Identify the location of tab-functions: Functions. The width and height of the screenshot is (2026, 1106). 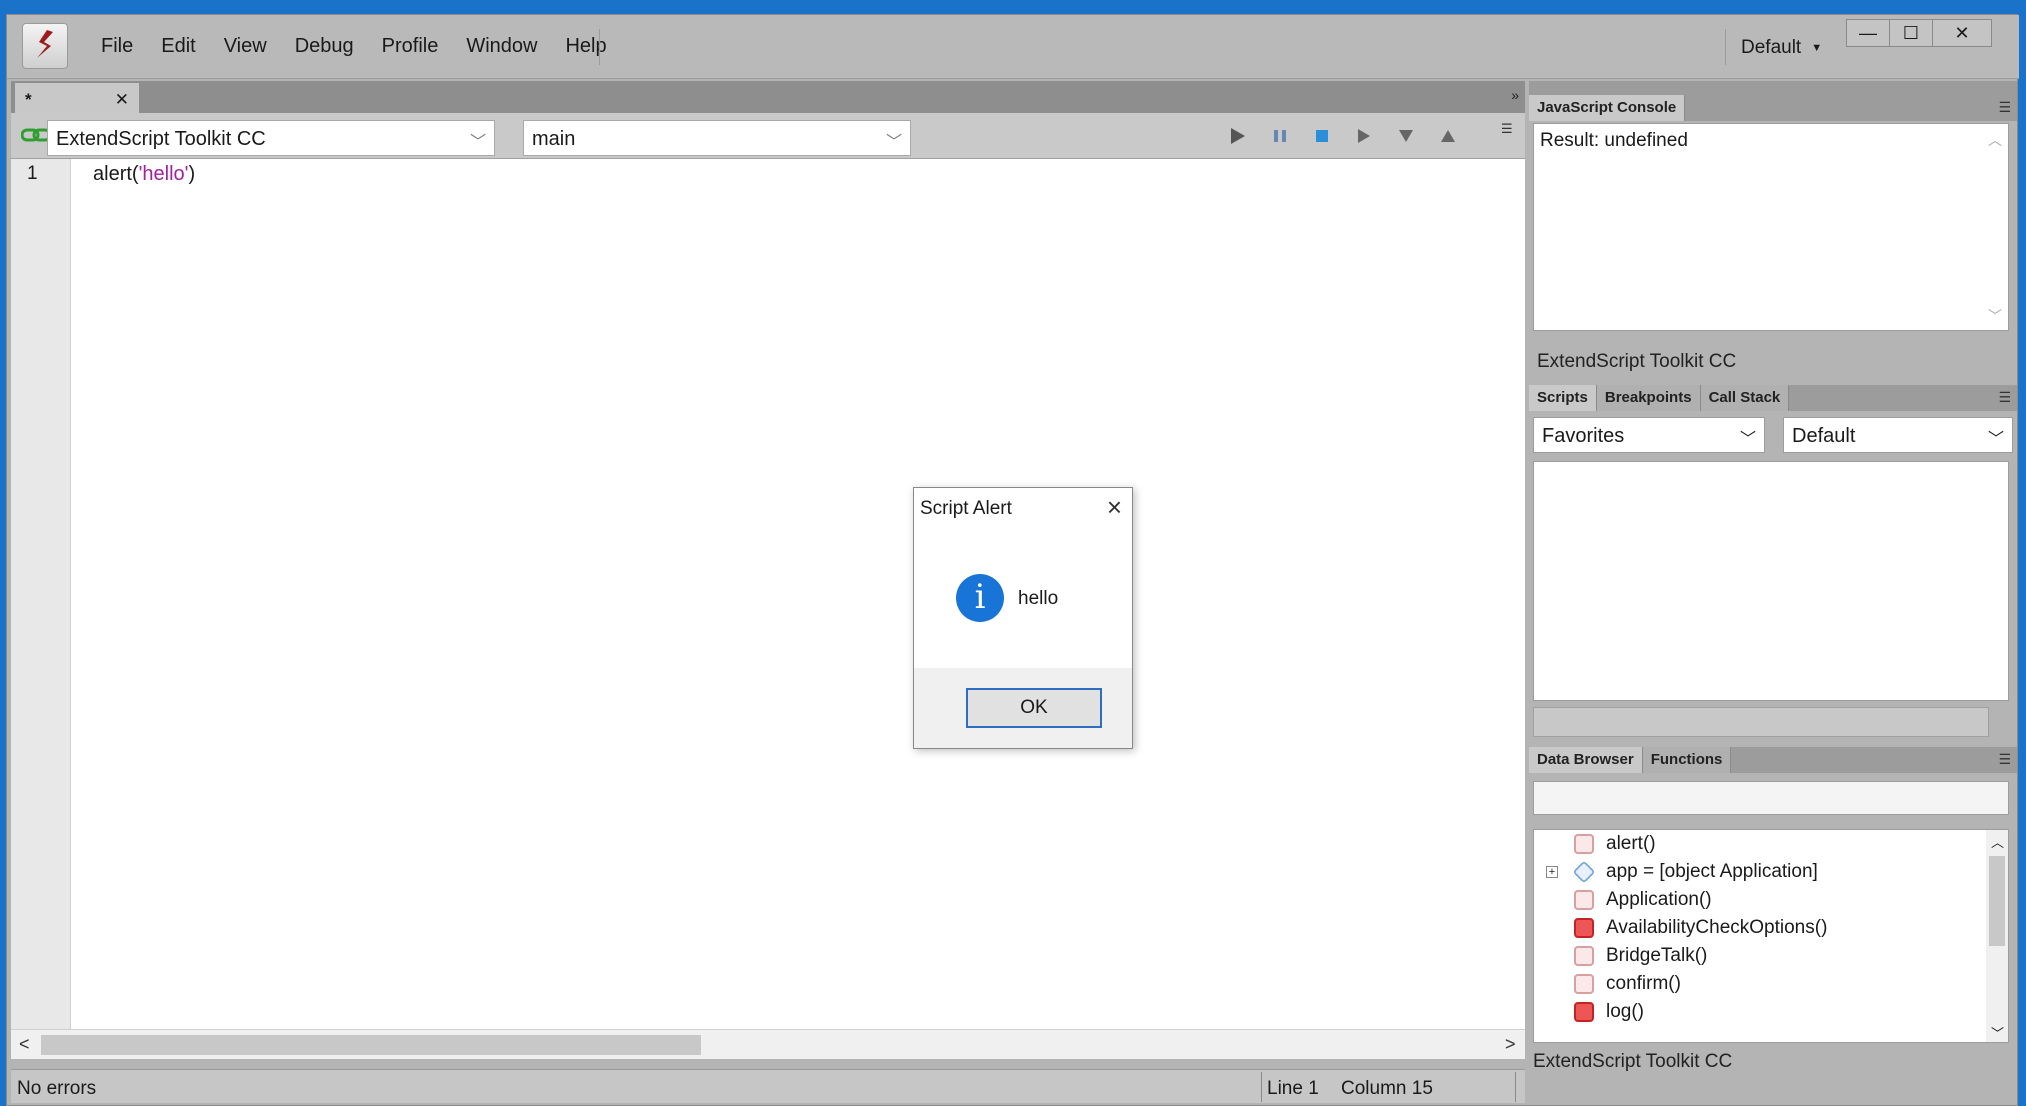
(1687, 760).